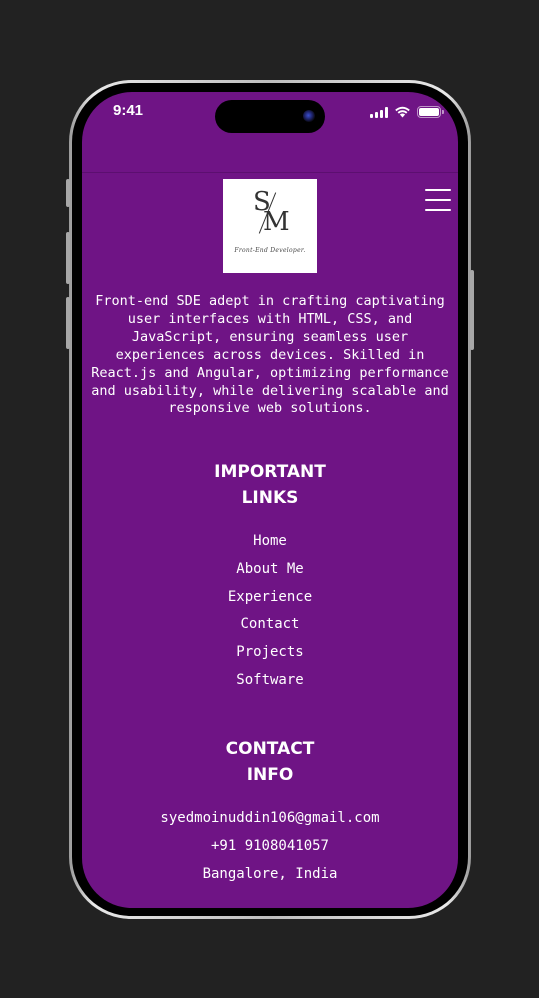 This screenshot has width=539, height=998. I want to click on list-item: Bangalore, India, so click(270, 875).